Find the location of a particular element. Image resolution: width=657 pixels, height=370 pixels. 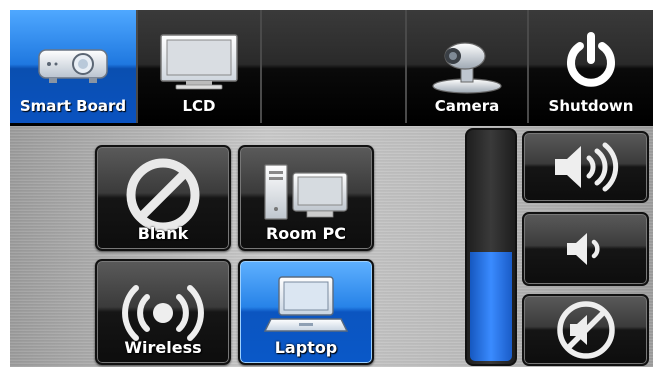

room-pc-button: Room PC is located at coordinates (306, 198).